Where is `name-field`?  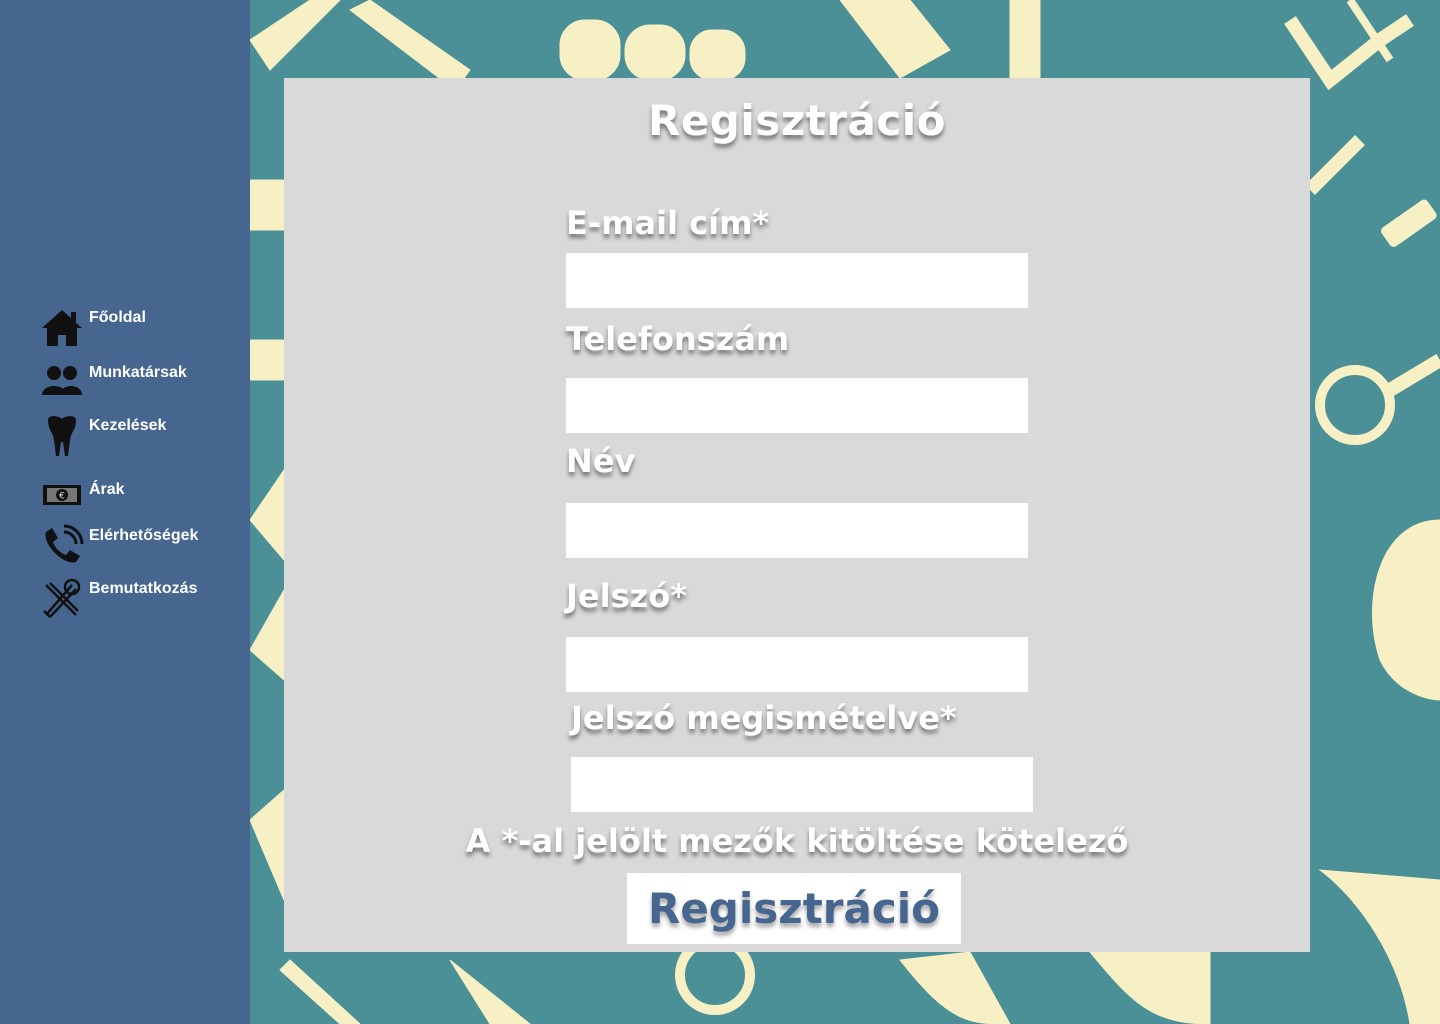
name-field is located at coordinates (797, 530).